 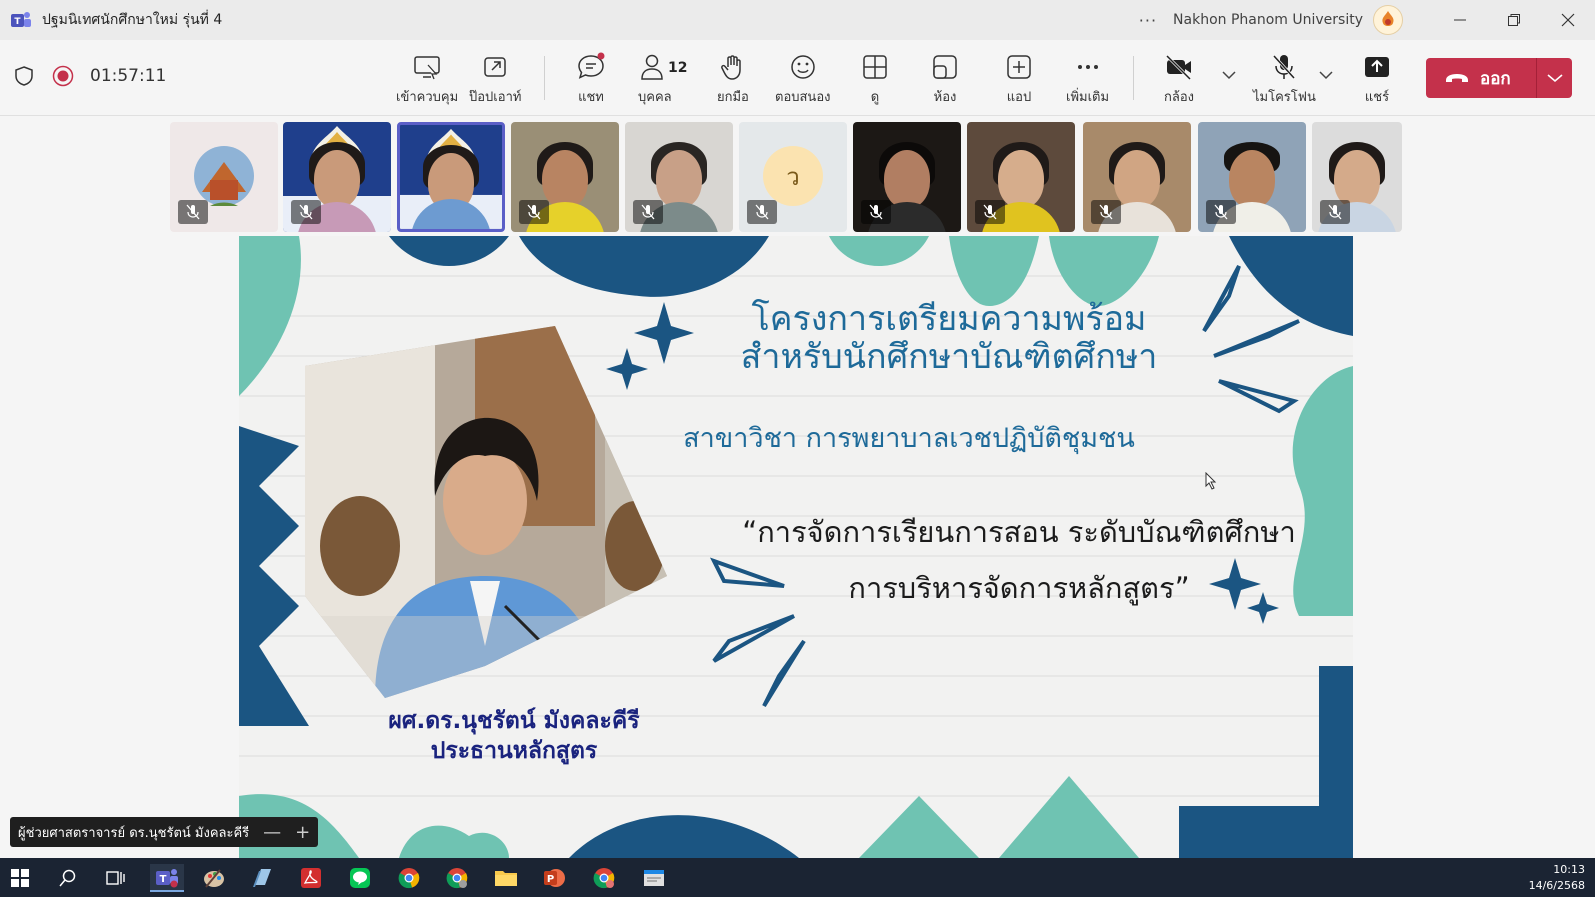 What do you see at coordinates (945, 97) in the screenshot?
I see `rooms-label: ห้อง` at bounding box center [945, 97].